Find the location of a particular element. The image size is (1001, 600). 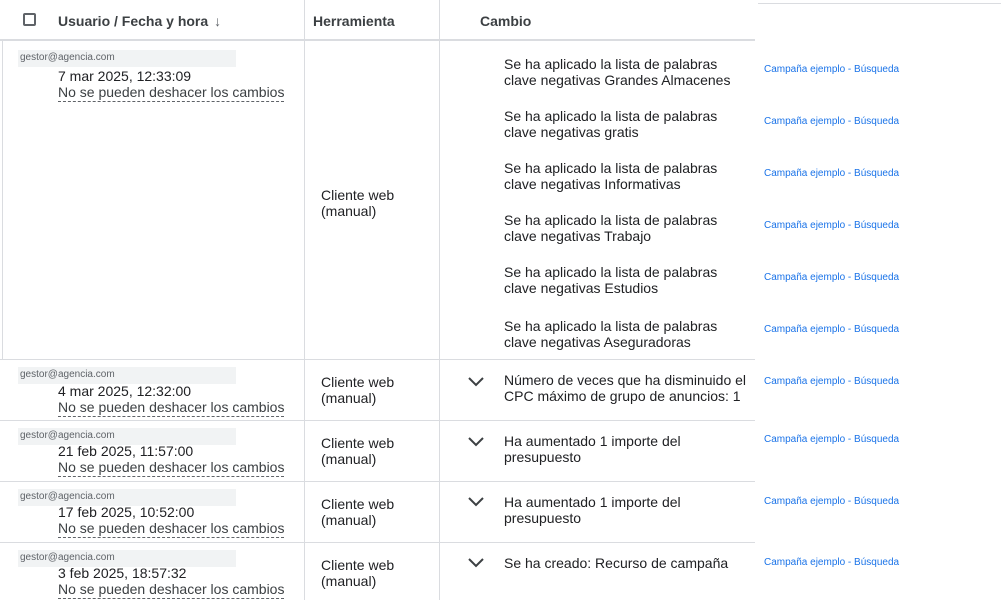

change-datetime: 17 feb 2025, 10:52:00 is located at coordinates (126, 512).